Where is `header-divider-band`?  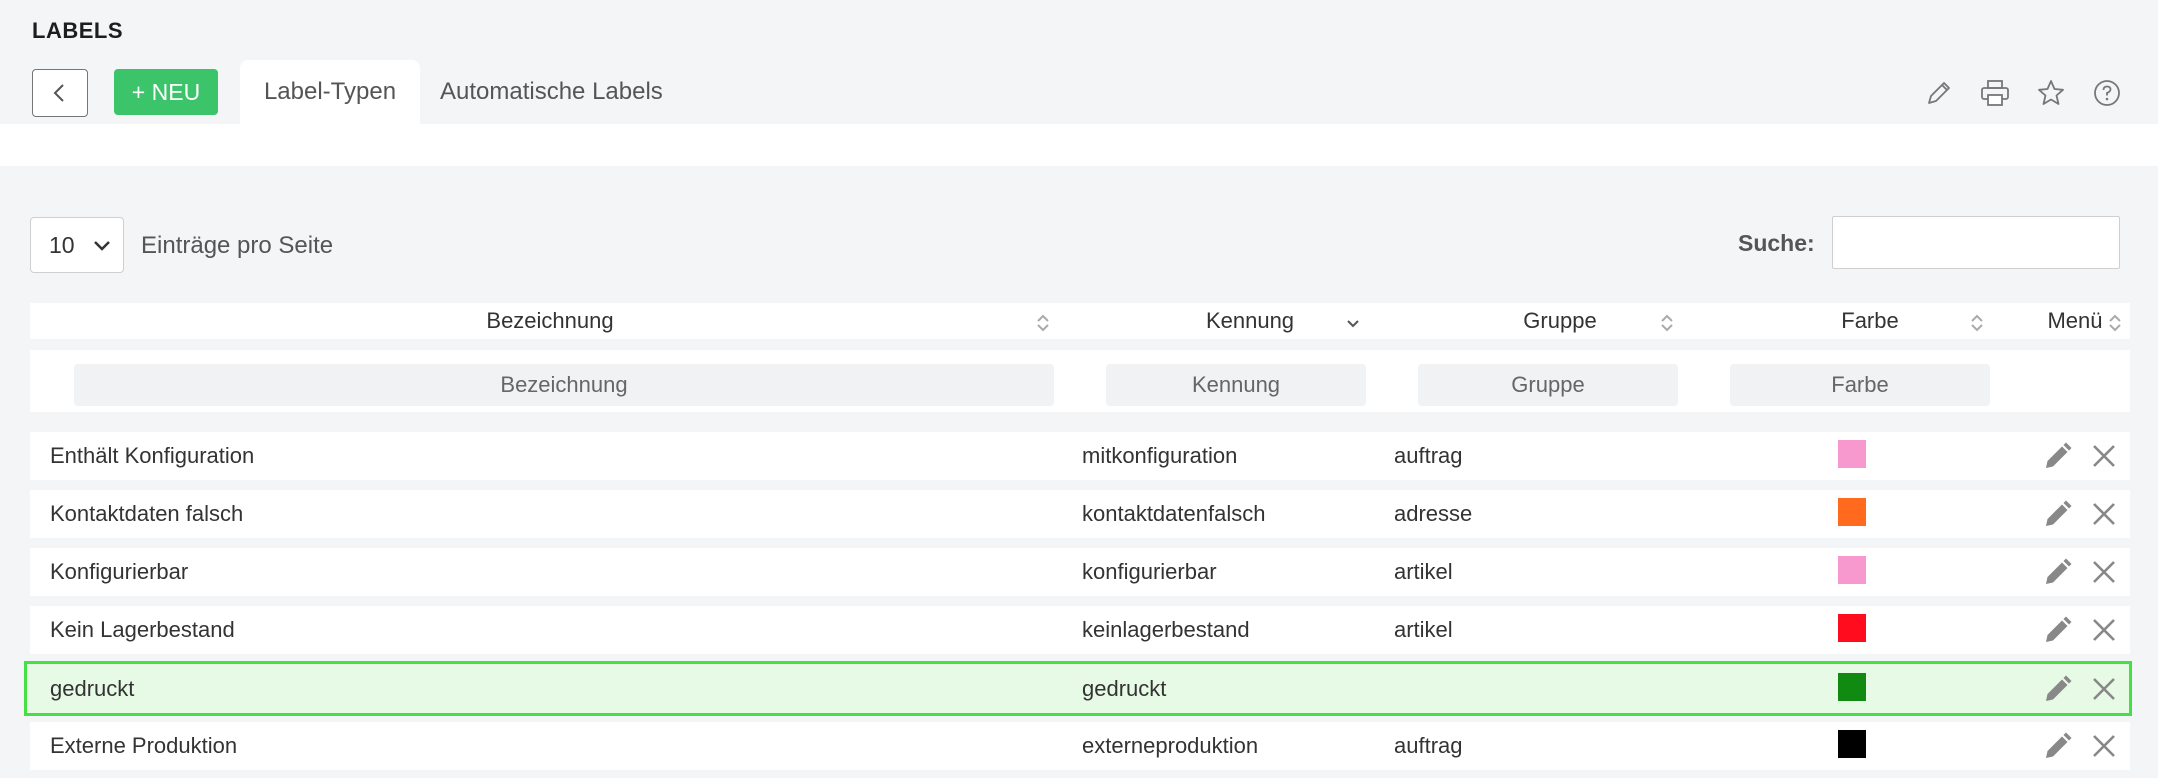
header-divider-band is located at coordinates (1079, 145).